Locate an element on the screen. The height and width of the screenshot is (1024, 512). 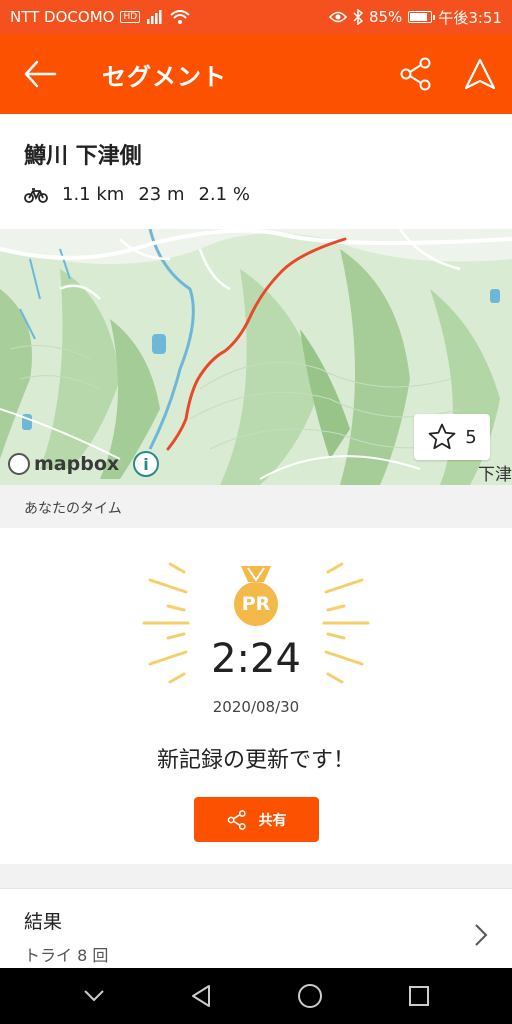
segment-elevation: 23 m is located at coordinates (161, 194).